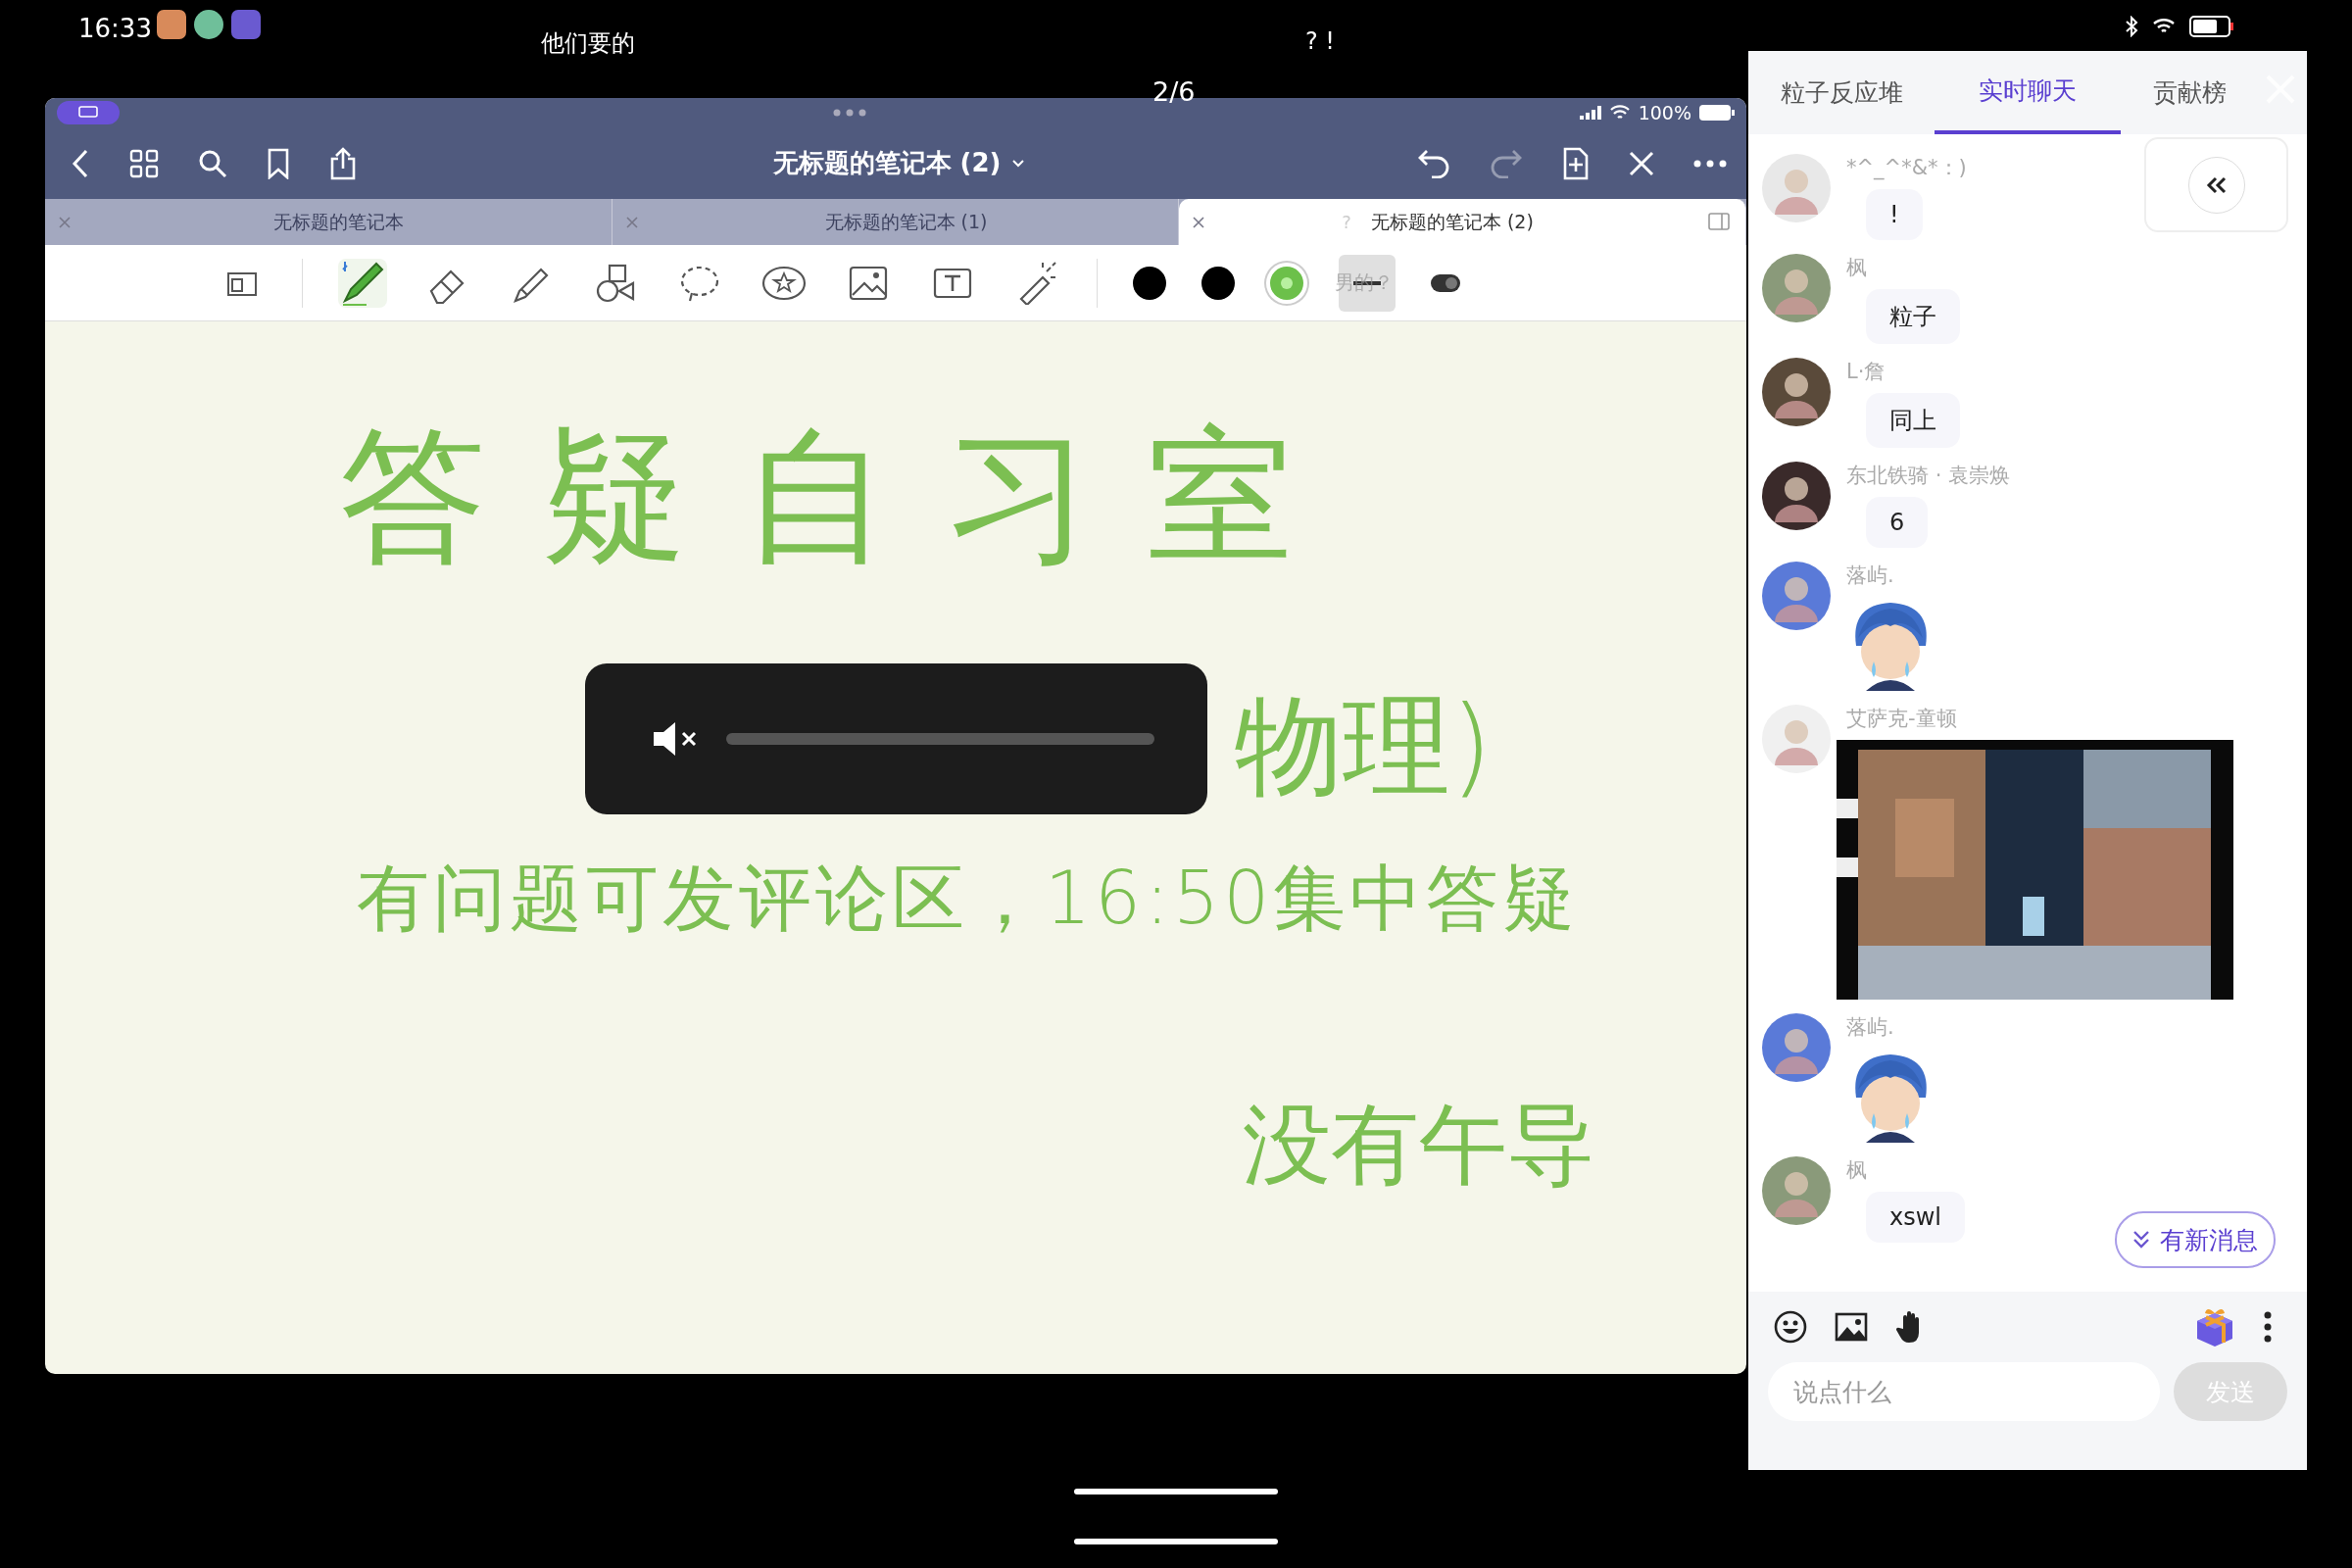 The width and height of the screenshot is (2352, 1568). I want to click on undo-icon, so click(1433, 163).